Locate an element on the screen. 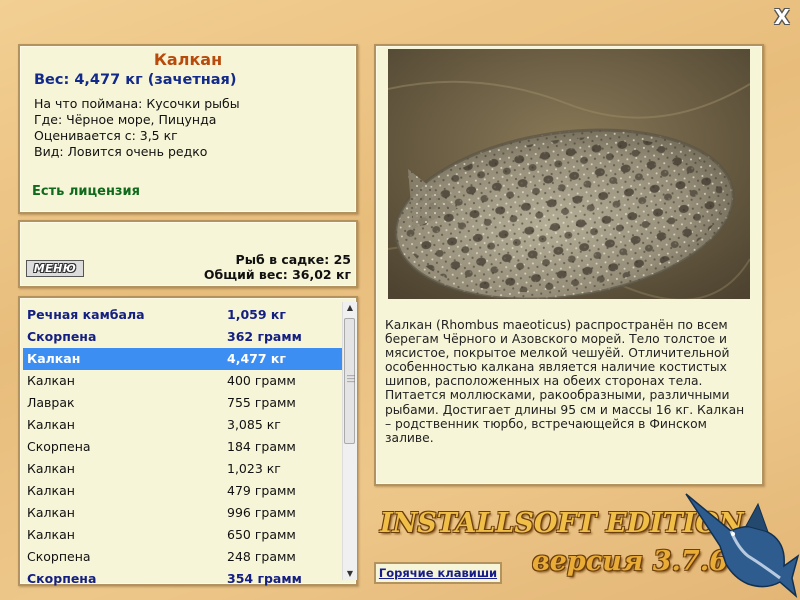 This screenshot has height=600, width=800. list-item-name: Лаврак is located at coordinates (51, 402).